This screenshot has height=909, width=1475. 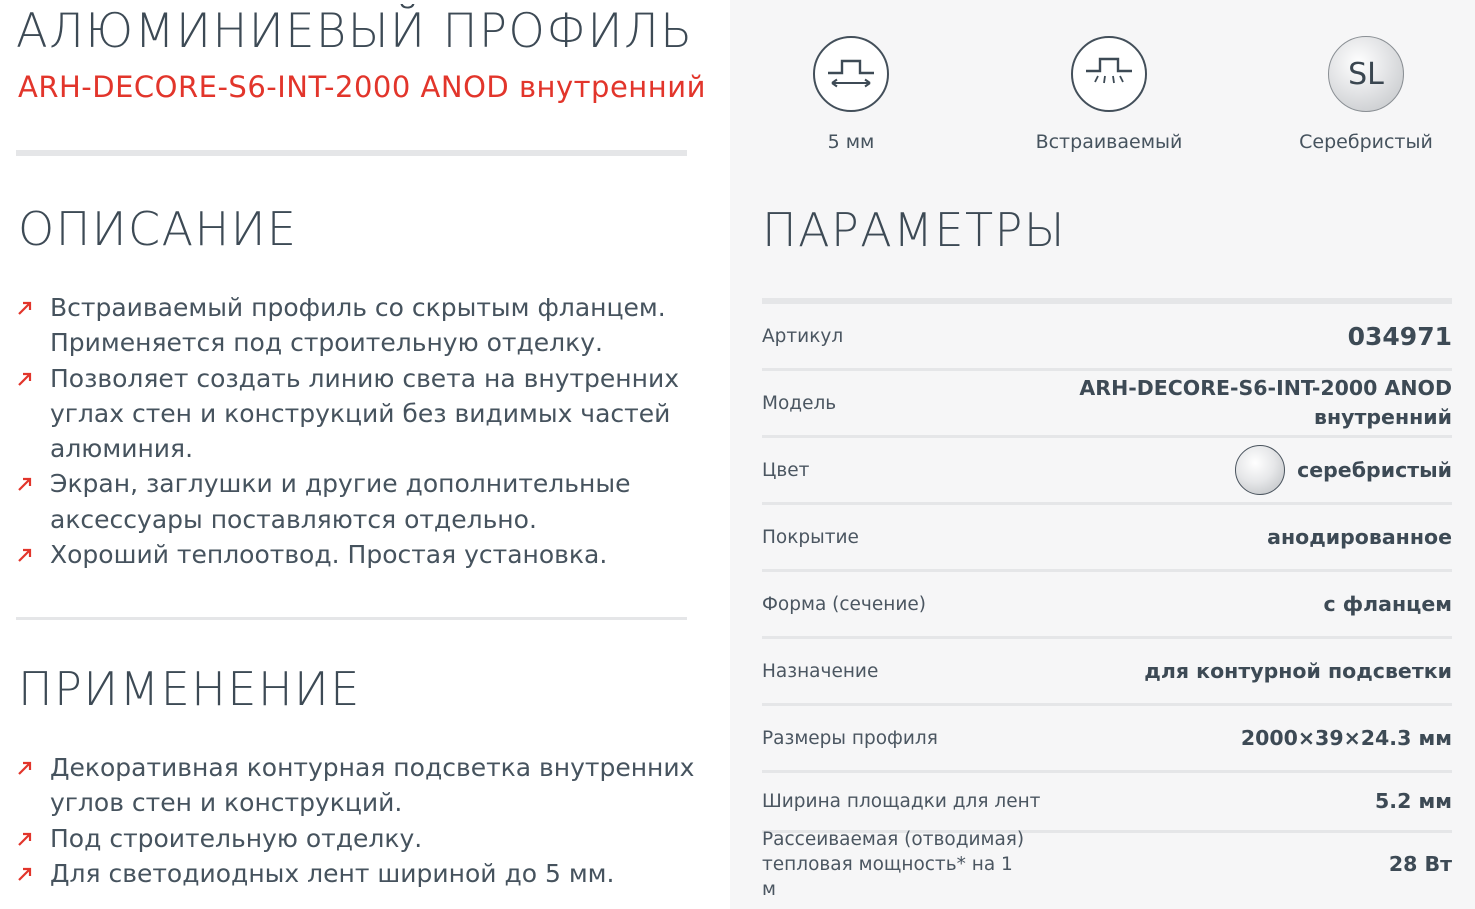 I want to click on badge-label: 5 мм, so click(x=851, y=142).